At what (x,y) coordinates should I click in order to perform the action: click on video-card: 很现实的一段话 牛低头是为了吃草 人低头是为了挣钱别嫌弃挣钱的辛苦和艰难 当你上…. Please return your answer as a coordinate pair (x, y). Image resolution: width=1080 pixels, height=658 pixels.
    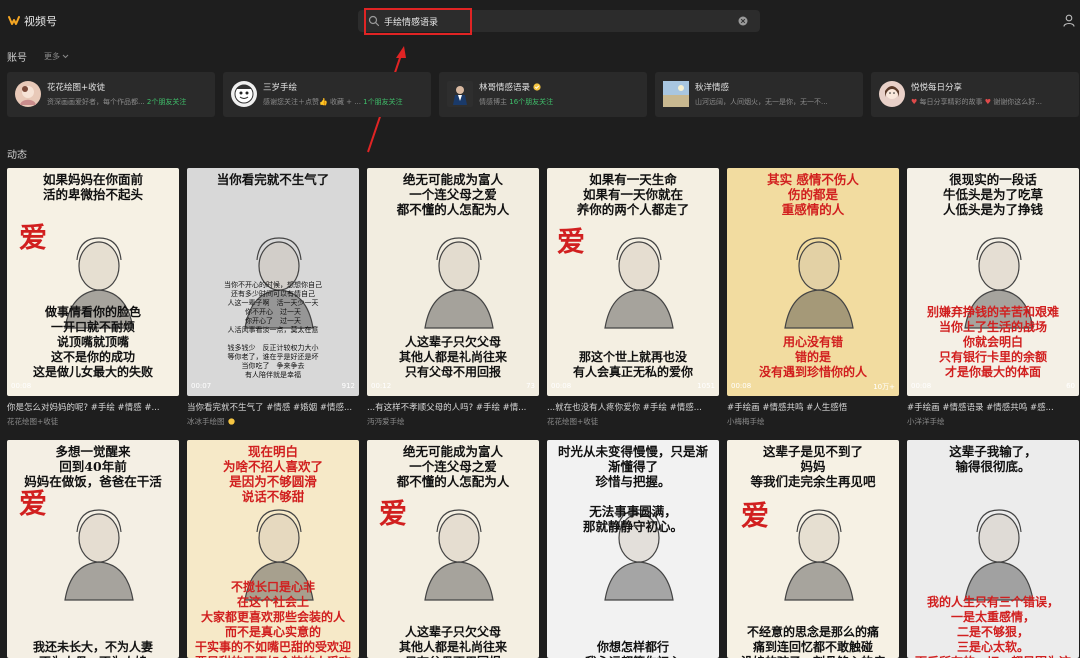
    Looking at the image, I should click on (993, 297).